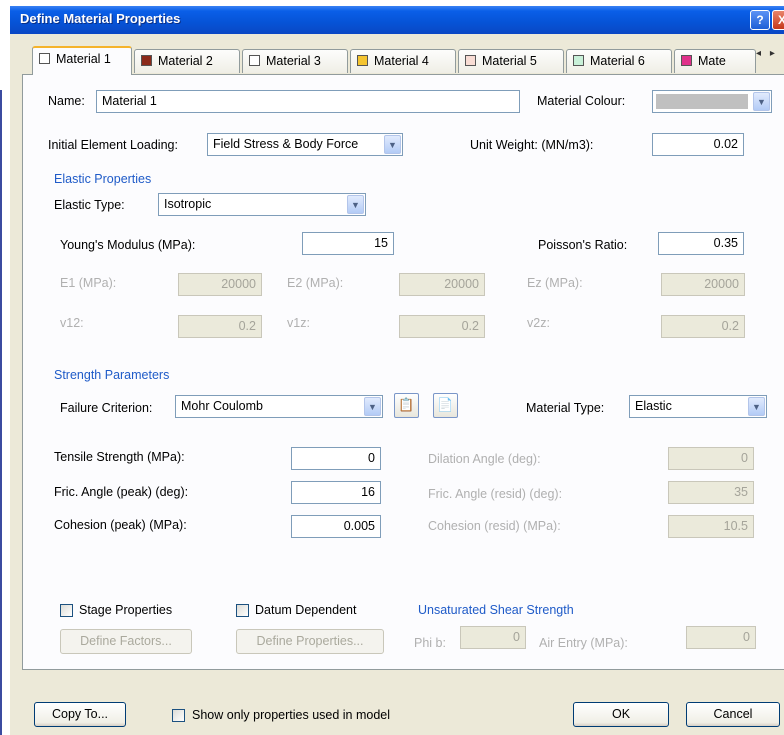 This screenshot has width=784, height=735. What do you see at coordinates (565, 408) in the screenshot?
I see `material-type-label: Material Type:` at bounding box center [565, 408].